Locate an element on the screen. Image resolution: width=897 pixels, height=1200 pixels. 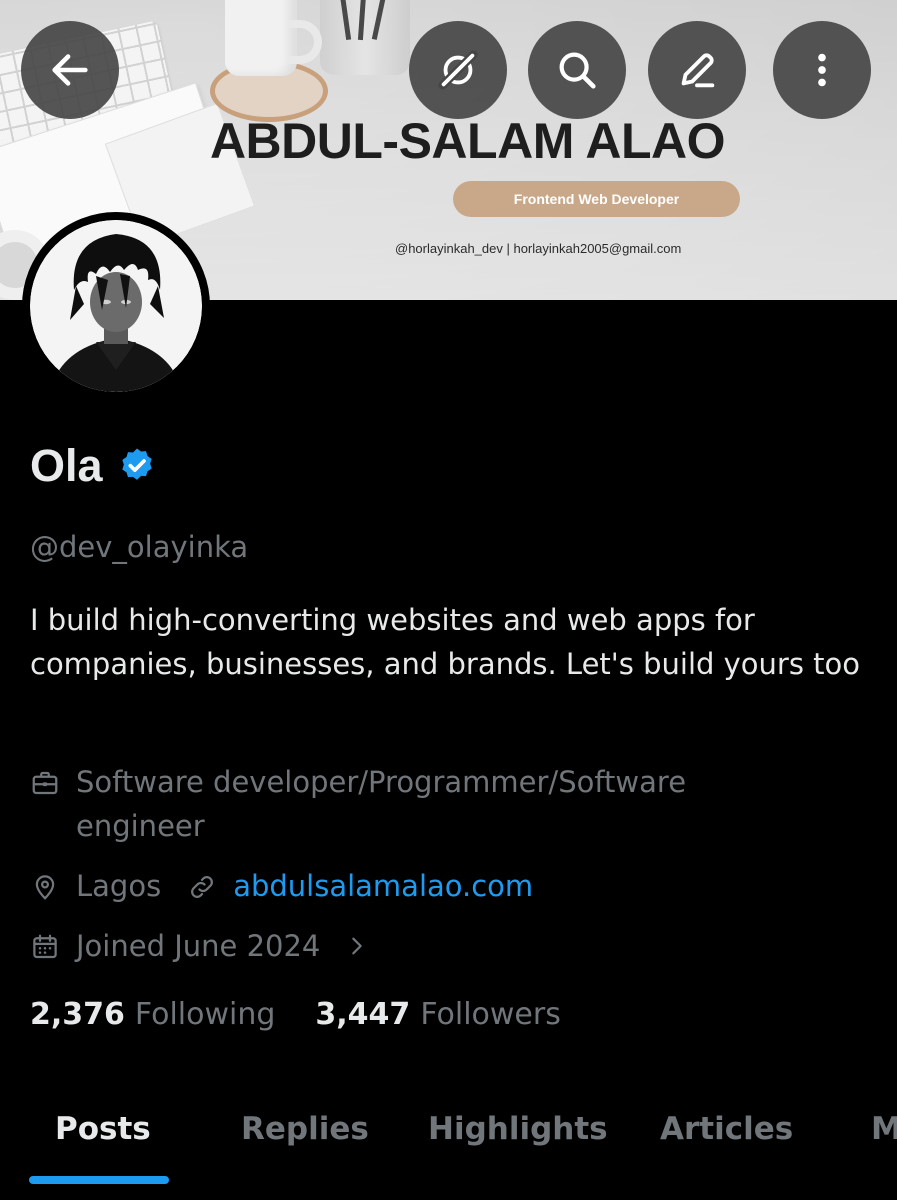
banner-role-pill: Frontend Web Developer is located at coordinates (596, 199).